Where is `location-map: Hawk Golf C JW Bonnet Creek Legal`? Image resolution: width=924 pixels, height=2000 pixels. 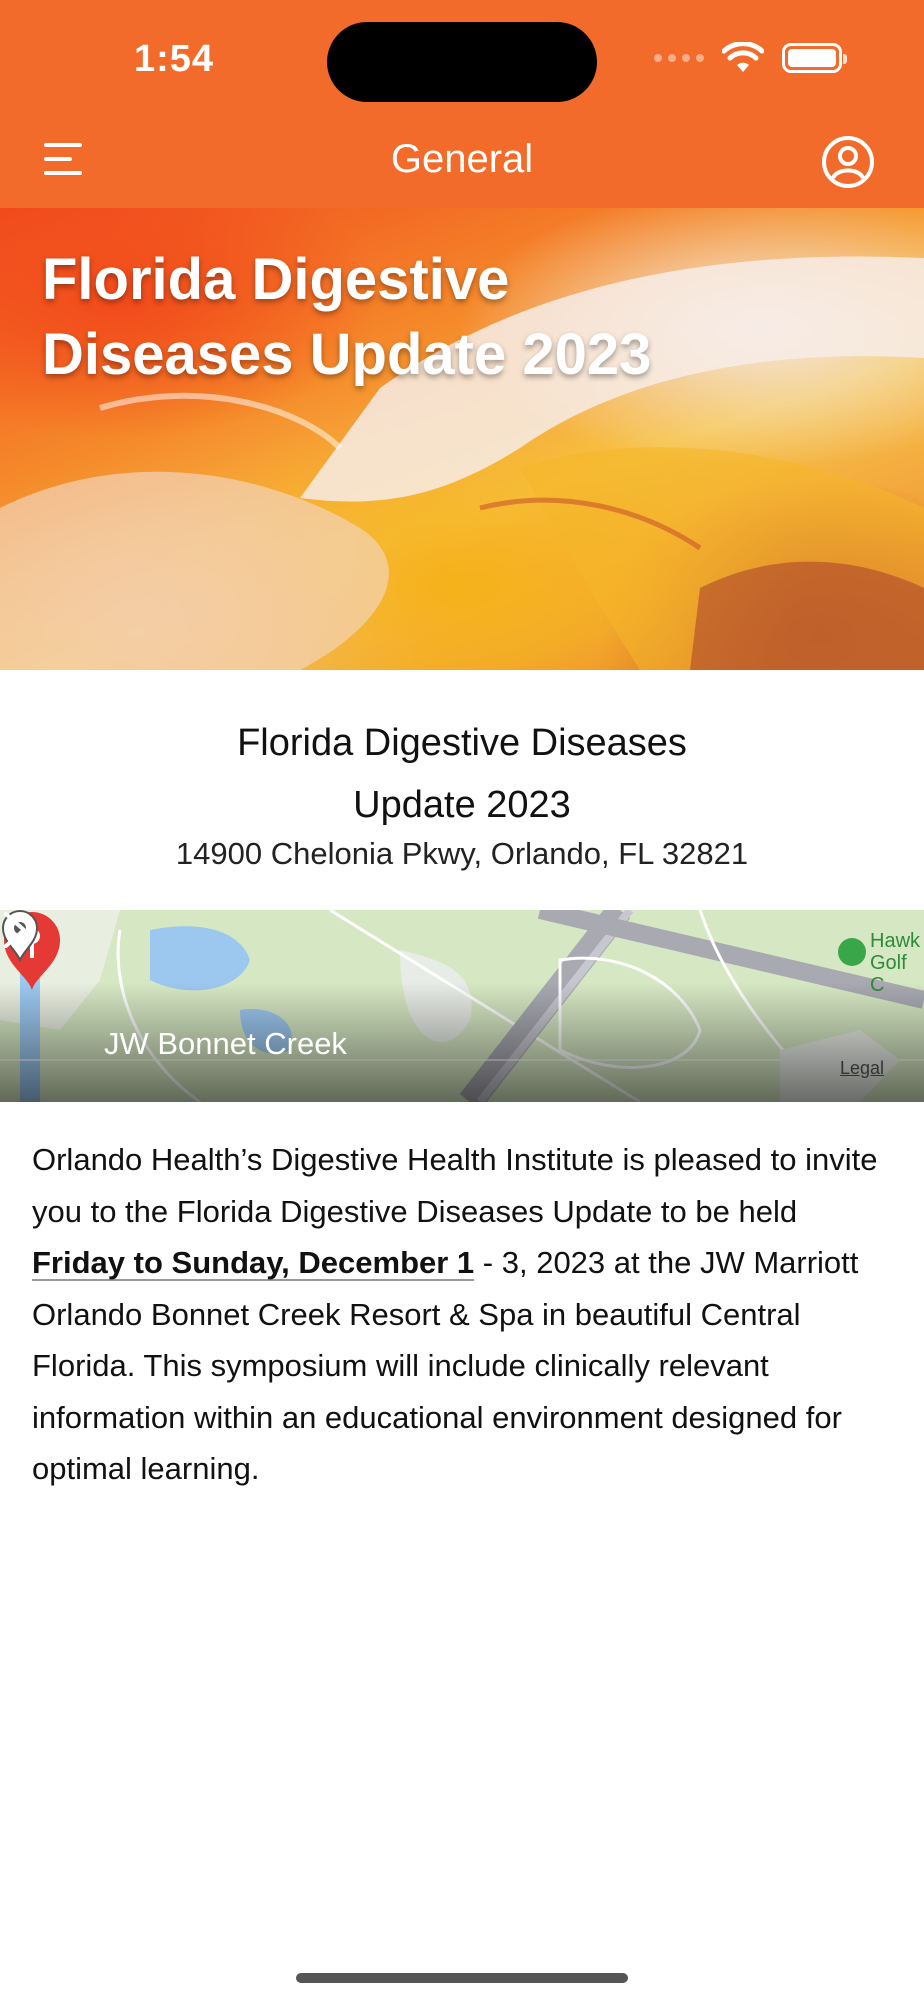
location-map: Hawk Golf C JW Bonnet Creek Legal is located at coordinates (462, 1006).